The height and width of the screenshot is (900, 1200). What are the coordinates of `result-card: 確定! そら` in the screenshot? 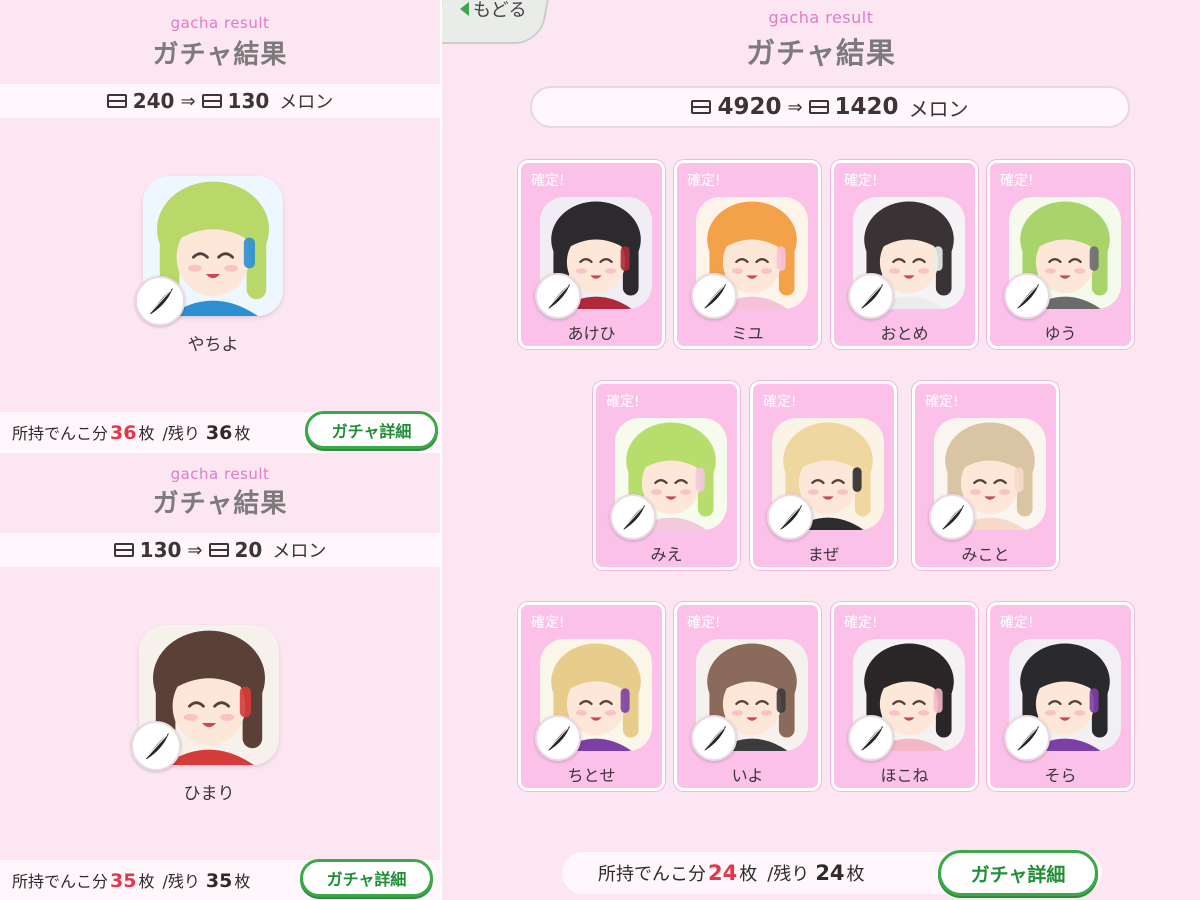 It's located at (1060, 696).